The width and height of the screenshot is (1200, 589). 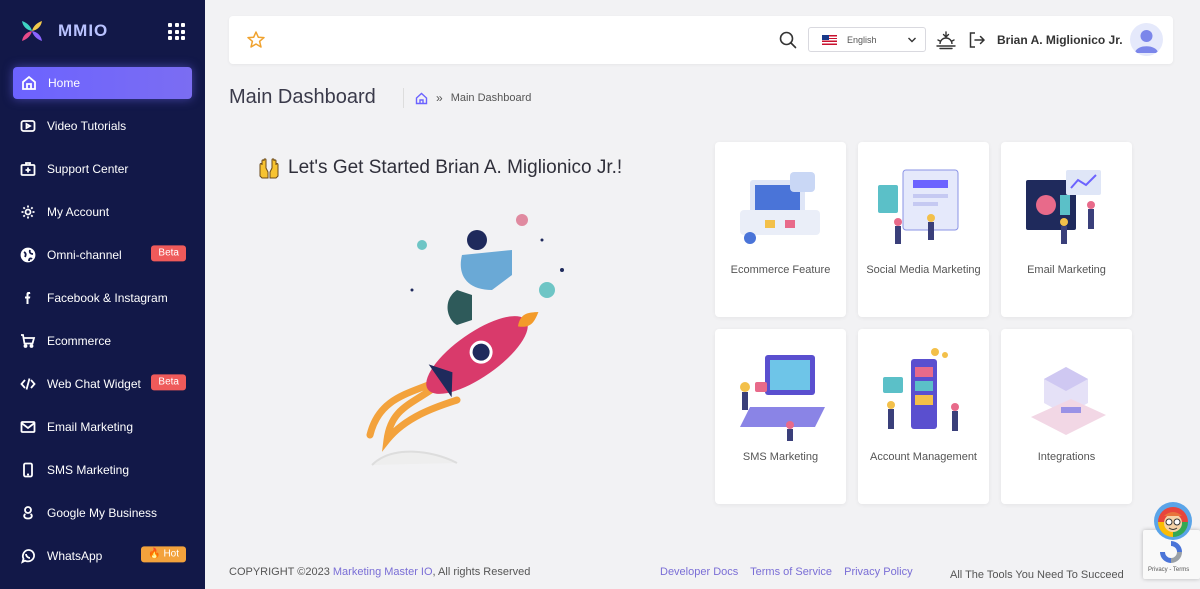 I want to click on card-sms-marketing: SMS Marketing, so click(x=780, y=416).